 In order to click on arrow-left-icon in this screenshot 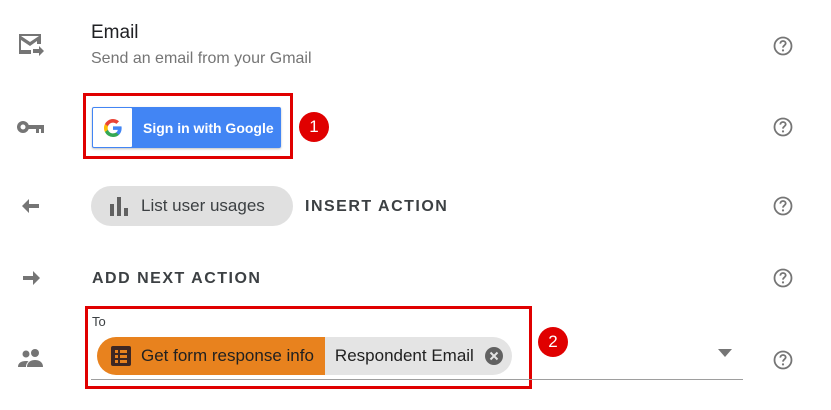, I will do `click(31, 206)`.